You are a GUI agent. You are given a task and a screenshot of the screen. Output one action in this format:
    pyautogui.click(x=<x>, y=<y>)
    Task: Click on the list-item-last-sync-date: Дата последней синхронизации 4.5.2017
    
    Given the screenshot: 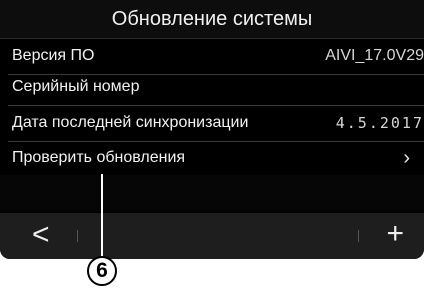 What is the action you would take?
    pyautogui.click(x=216, y=123)
    